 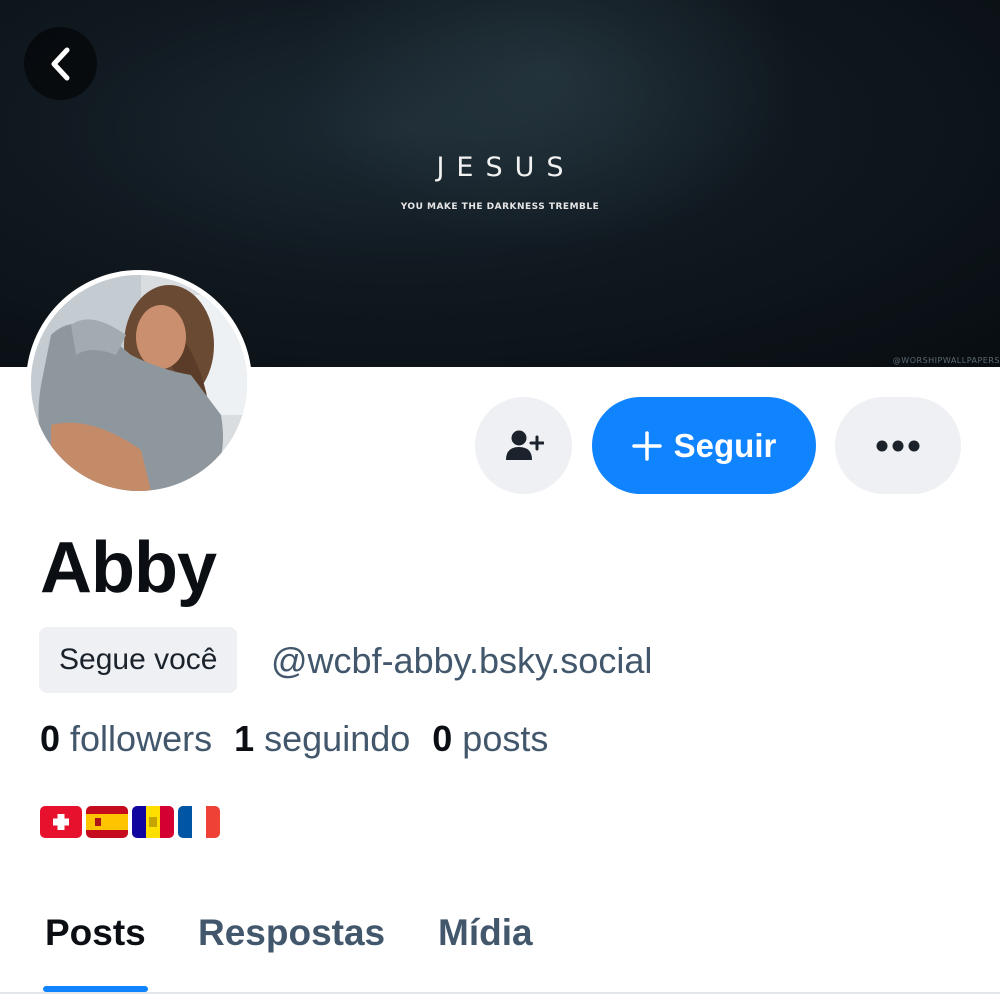 I want to click on follow-button-label: Seguir, so click(x=725, y=445).